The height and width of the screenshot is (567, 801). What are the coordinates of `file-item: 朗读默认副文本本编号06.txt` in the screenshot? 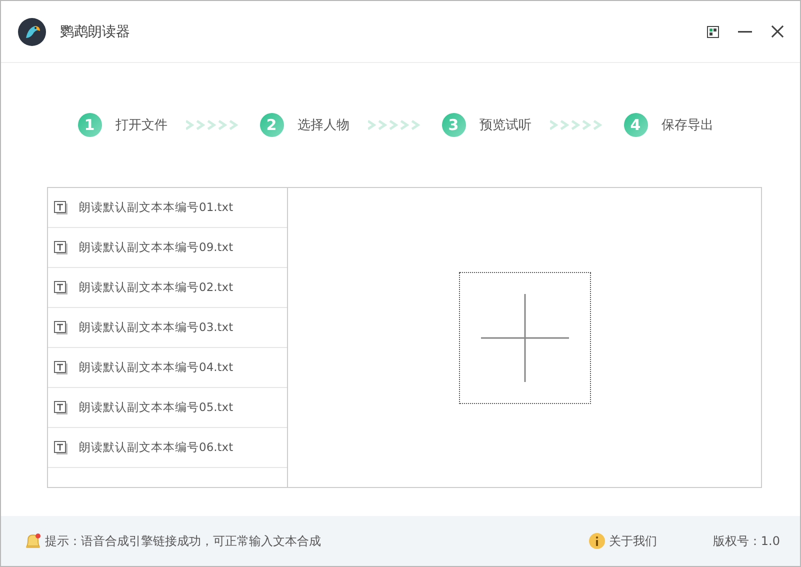 It's located at (167, 448).